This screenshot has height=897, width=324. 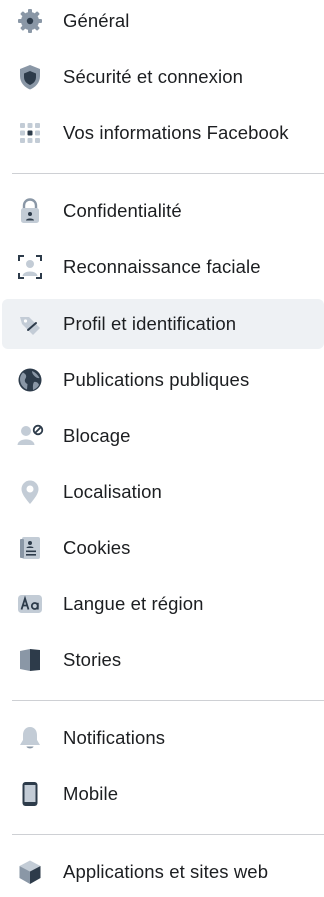 What do you see at coordinates (153, 76) in the screenshot?
I see `menu-item-label: Sécurité et connexion` at bounding box center [153, 76].